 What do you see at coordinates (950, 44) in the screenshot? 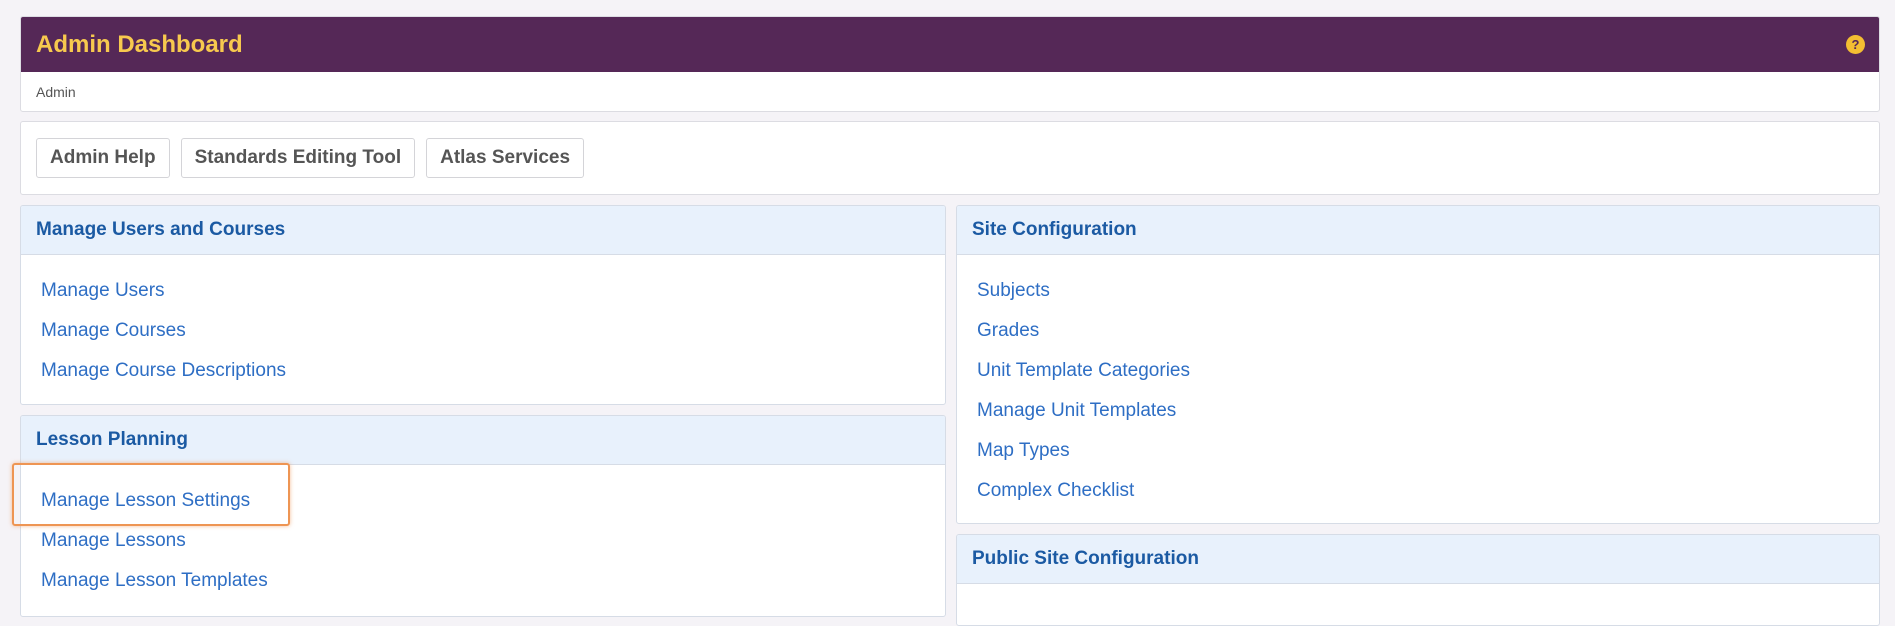
I see `title-bar: Admin Dashboard ?` at bounding box center [950, 44].